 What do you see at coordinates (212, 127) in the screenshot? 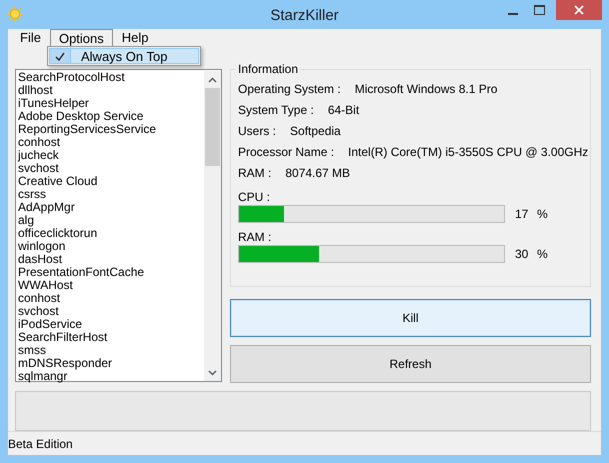
I see `scroll-thumb` at bounding box center [212, 127].